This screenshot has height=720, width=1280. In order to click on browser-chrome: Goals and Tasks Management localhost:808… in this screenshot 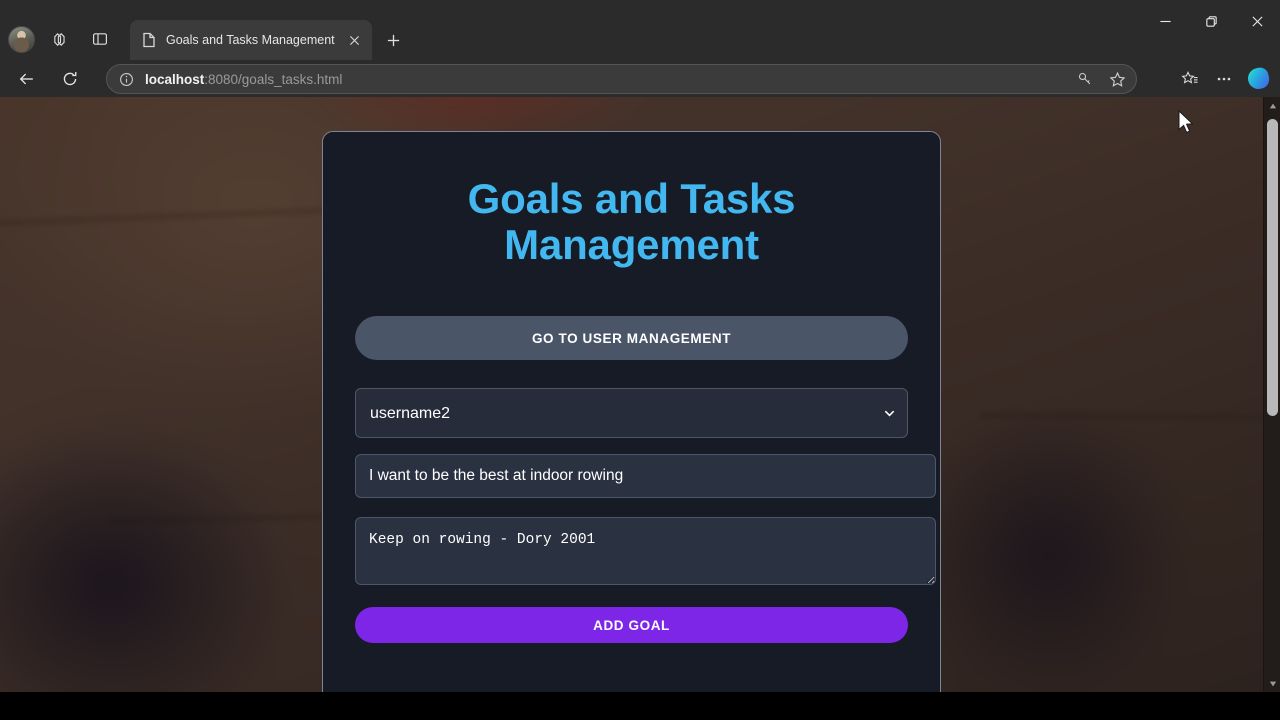, I will do `click(640, 48)`.